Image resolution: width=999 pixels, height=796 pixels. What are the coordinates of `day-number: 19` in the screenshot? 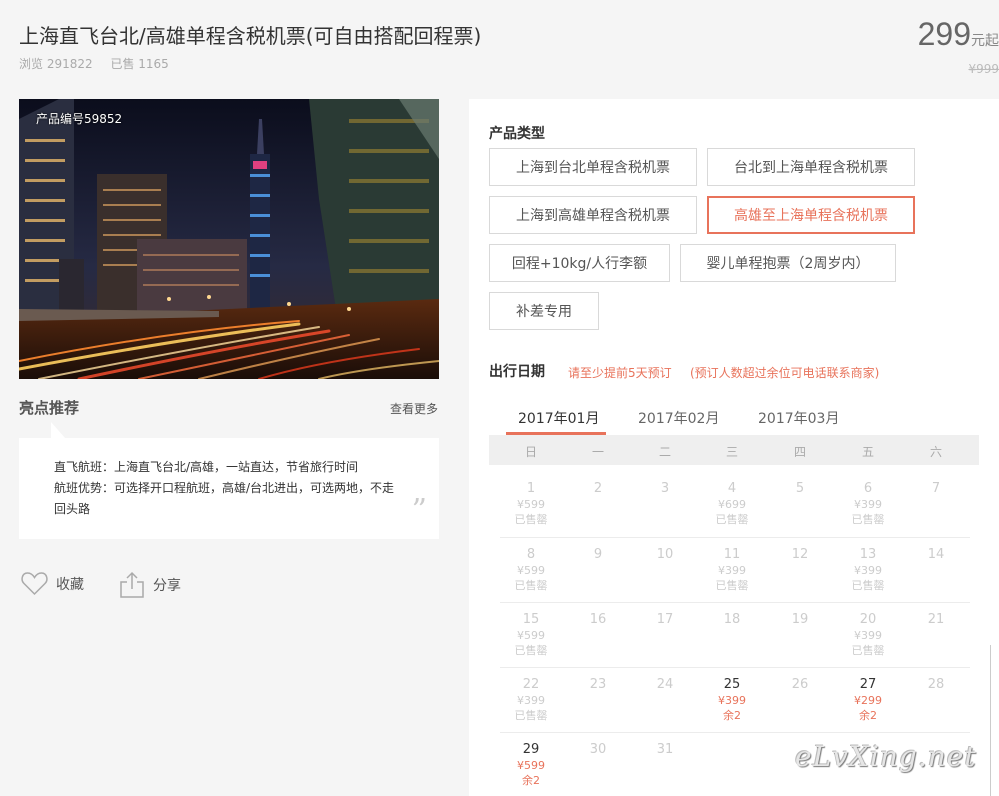 It's located at (800, 619).